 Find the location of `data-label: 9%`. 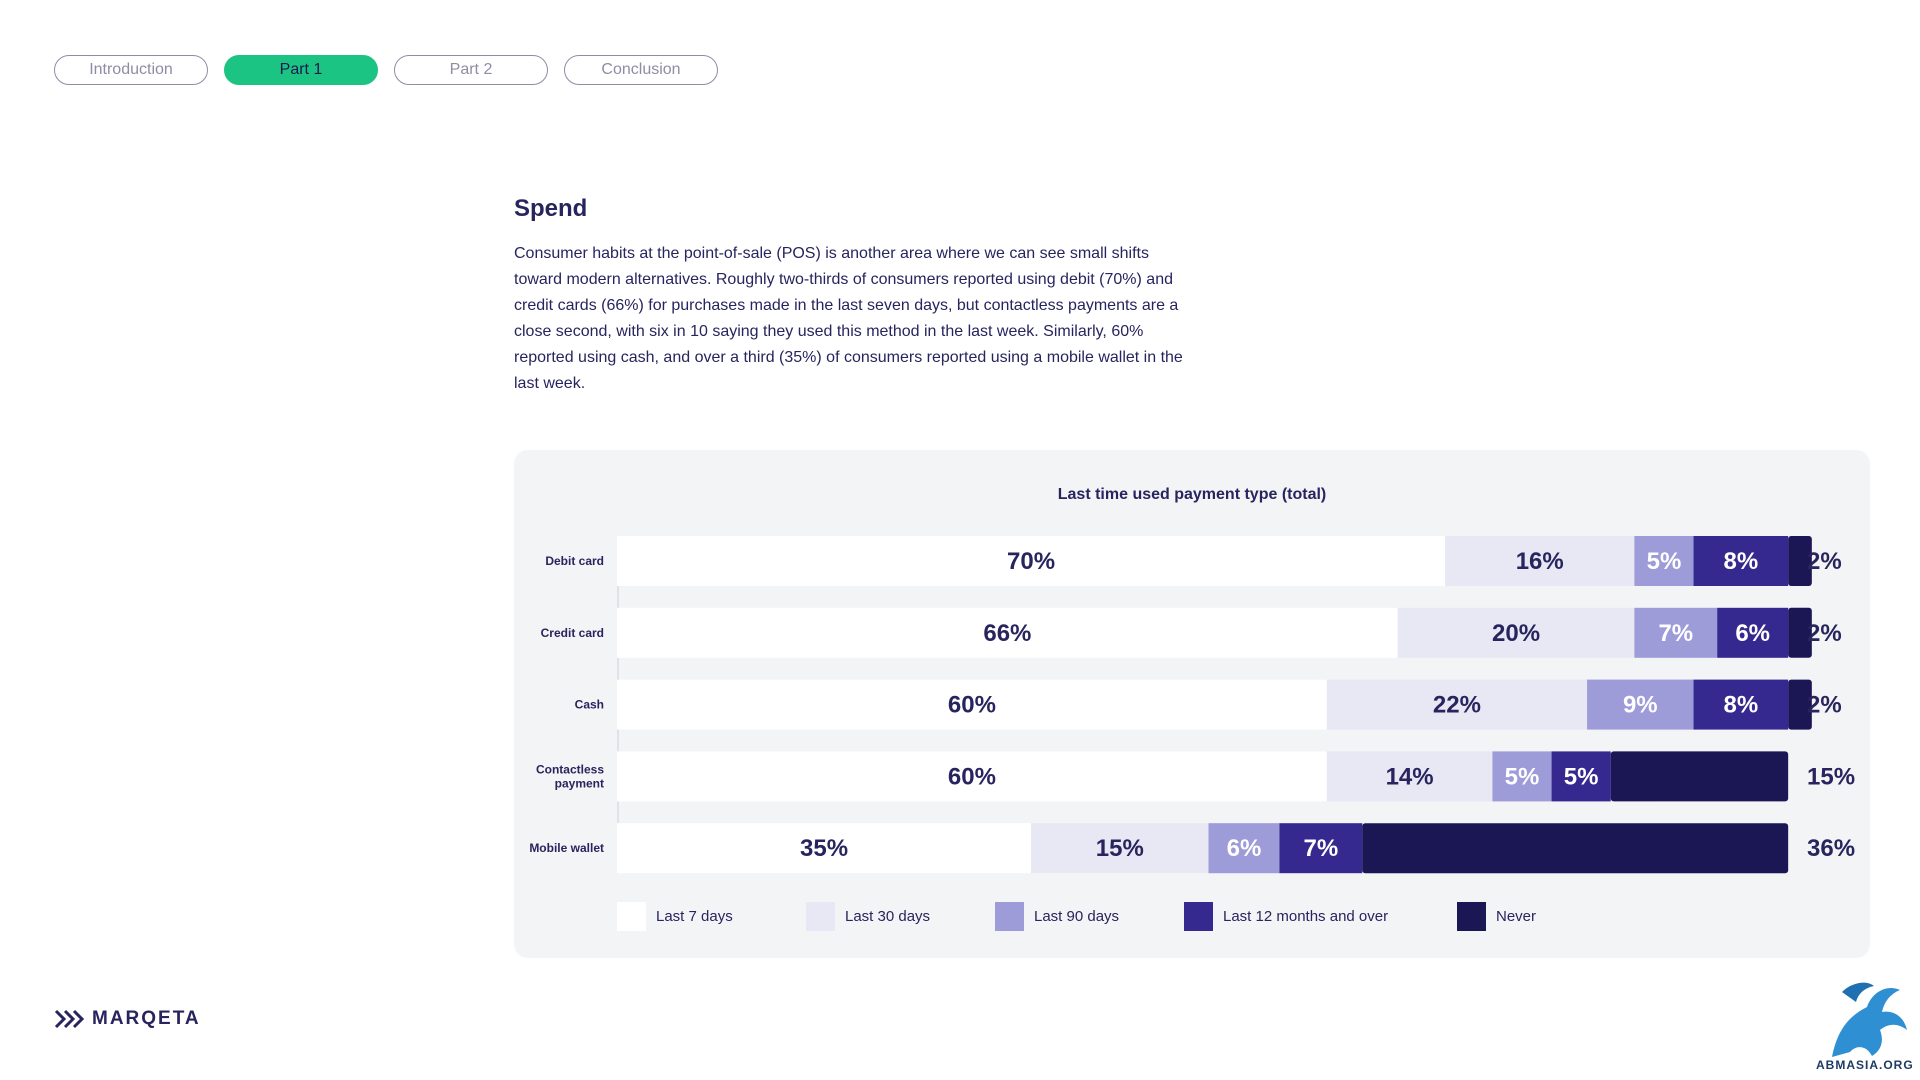

data-label: 9% is located at coordinates (1640, 705).